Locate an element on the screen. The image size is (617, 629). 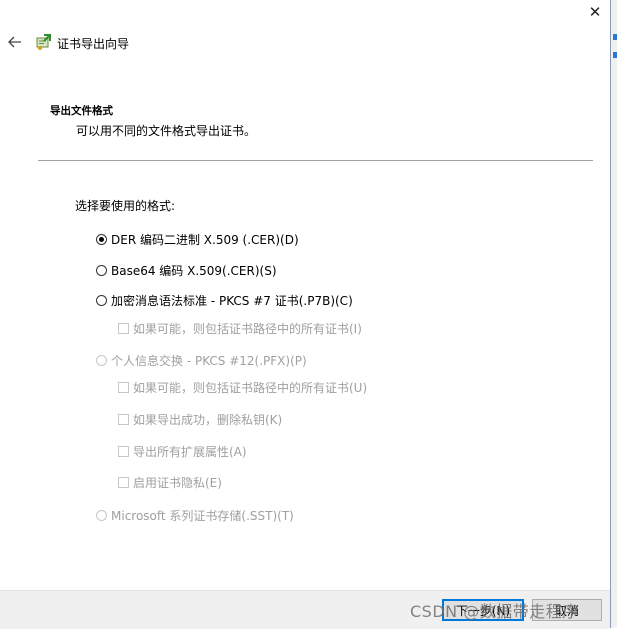
radio-pfx-option: 个人信息交换 - PKCS #12(.PFX)(P) is located at coordinates (201, 360).